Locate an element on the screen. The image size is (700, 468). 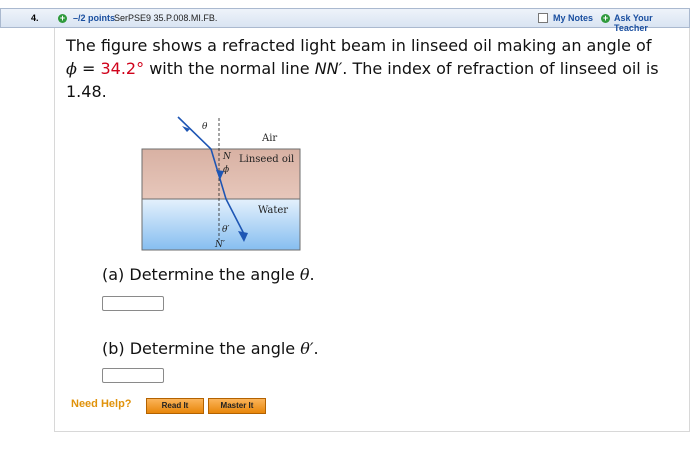
part-a-symbol: θ is located at coordinates (304, 274).